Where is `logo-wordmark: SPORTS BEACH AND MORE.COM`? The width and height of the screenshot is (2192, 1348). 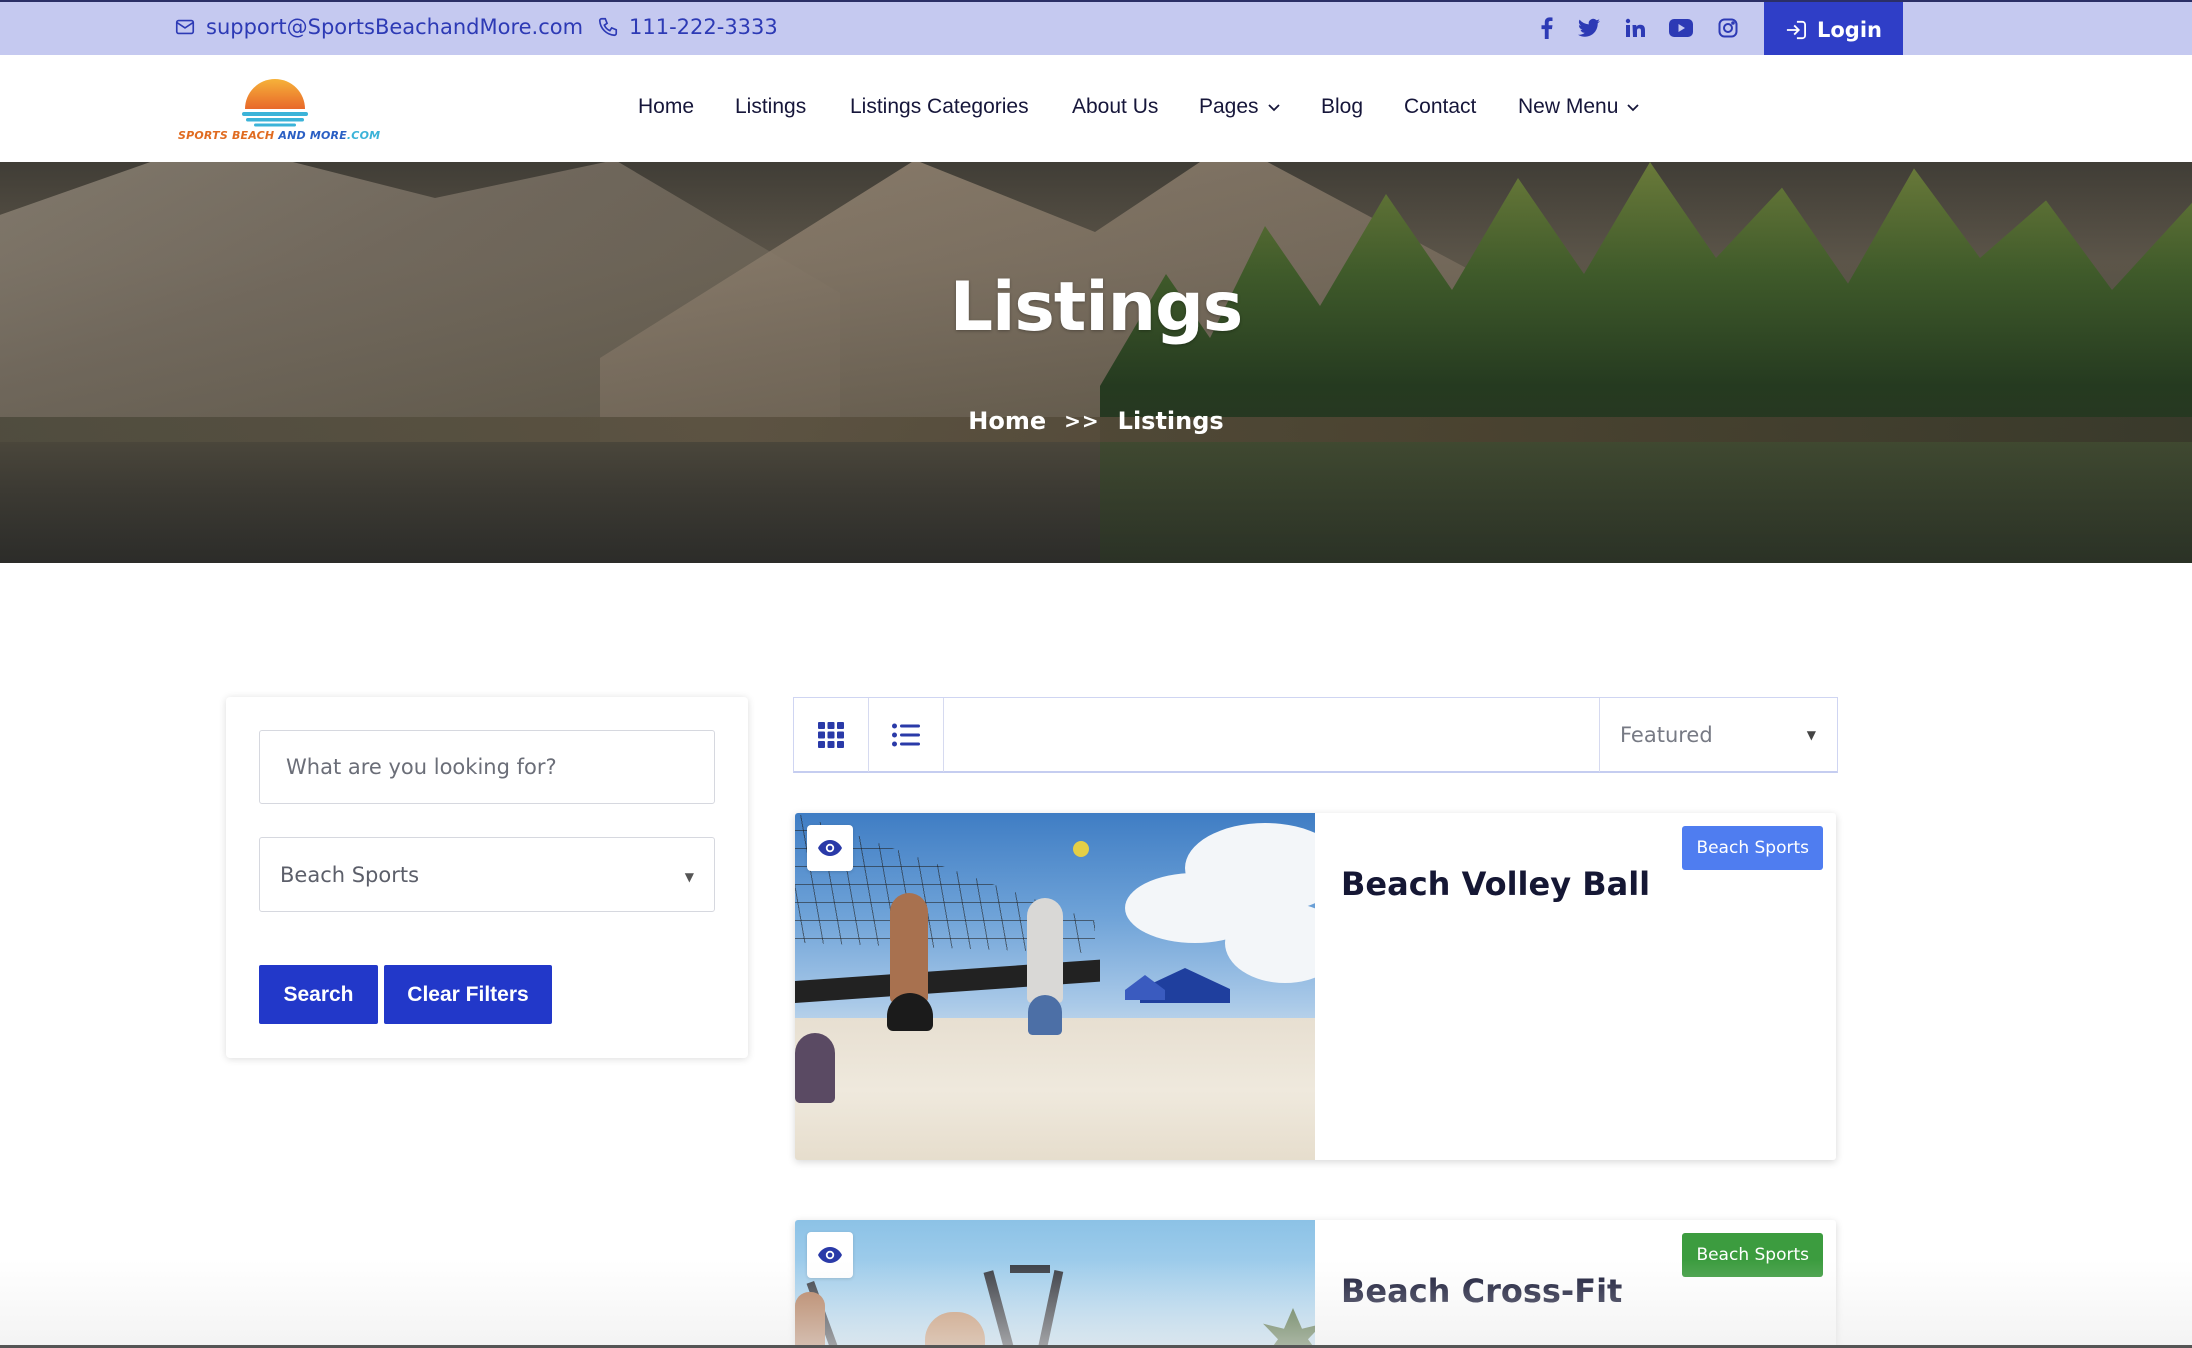
logo-wordmark: SPORTS BEACH AND MORE.COM is located at coordinates (279, 135).